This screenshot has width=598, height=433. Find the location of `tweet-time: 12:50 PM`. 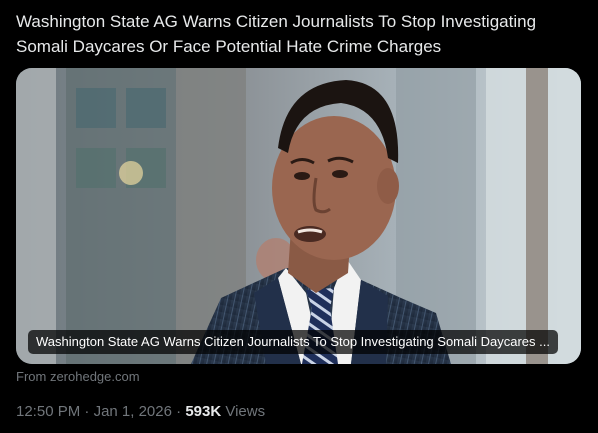

tweet-time: 12:50 PM is located at coordinates (48, 411).